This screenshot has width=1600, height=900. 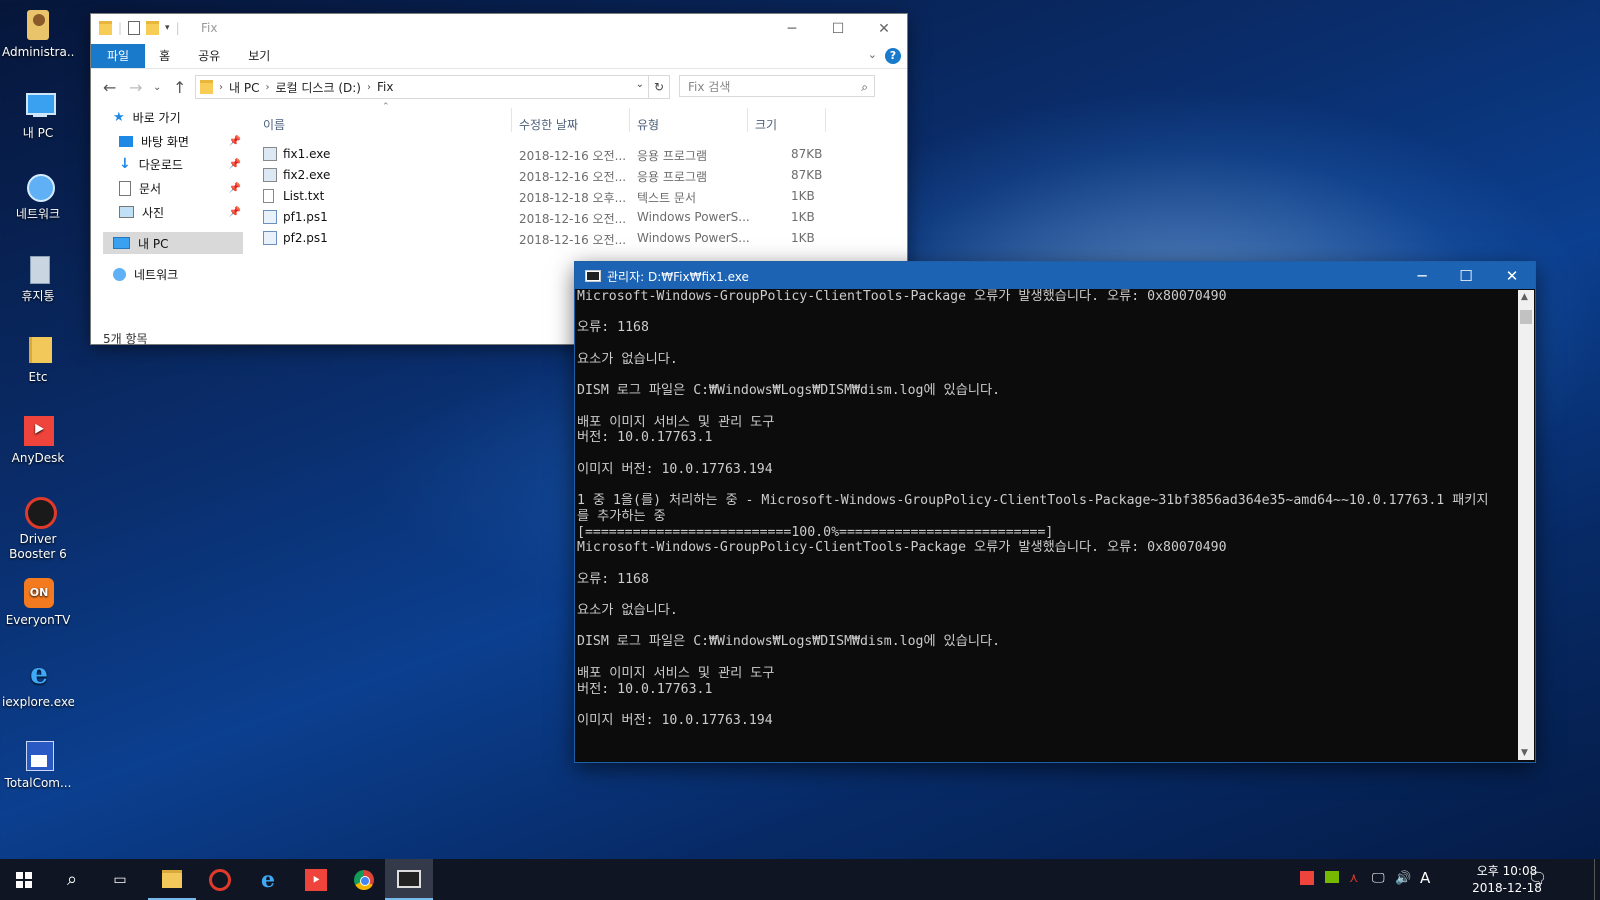 What do you see at coordinates (1332, 879) in the screenshot?
I see `nvidia-tray-icon` at bounding box center [1332, 879].